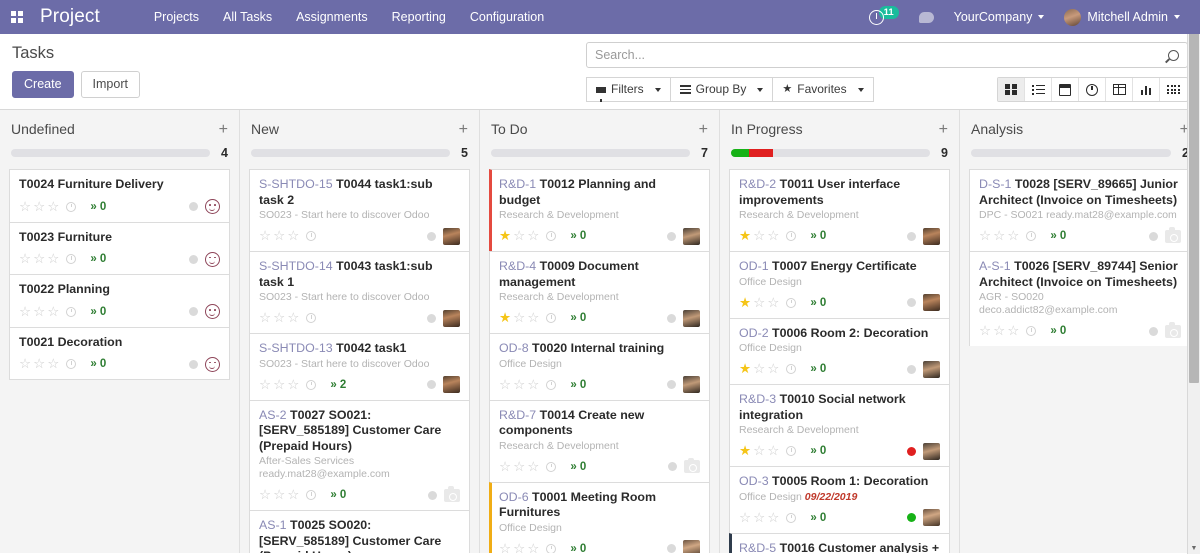 The height and width of the screenshot is (554, 1200). What do you see at coordinates (110, 84) in the screenshot?
I see `import-button: Import` at bounding box center [110, 84].